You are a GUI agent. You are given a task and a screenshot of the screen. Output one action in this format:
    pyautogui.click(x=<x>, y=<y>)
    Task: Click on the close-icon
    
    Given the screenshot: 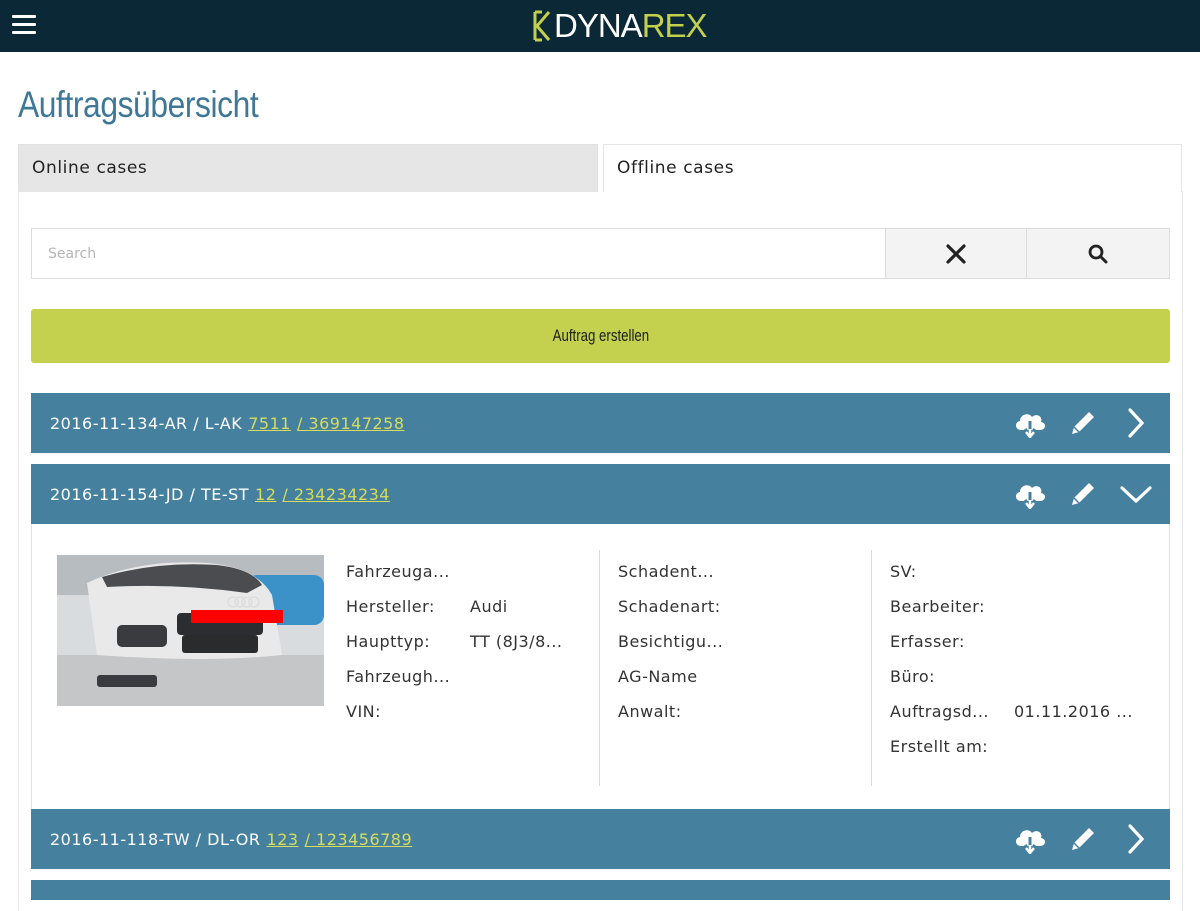 What is the action you would take?
    pyautogui.click(x=956, y=253)
    